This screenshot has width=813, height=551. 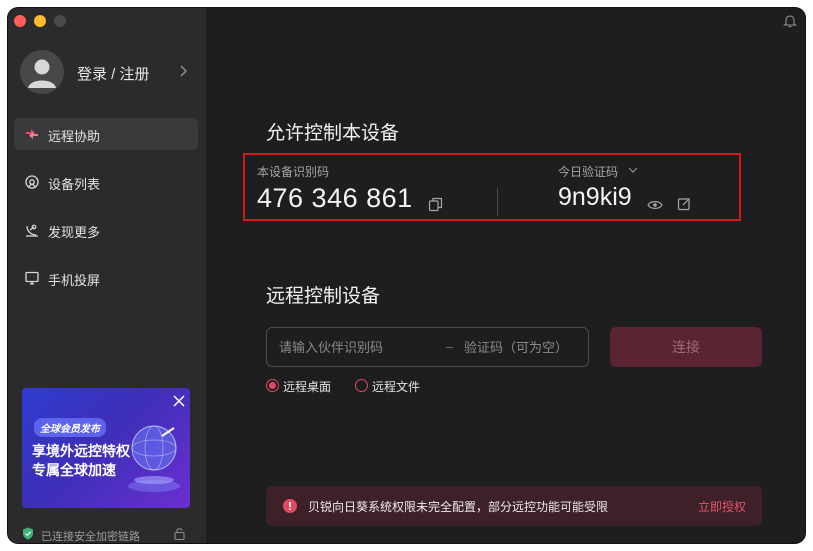 I want to click on sidebar-item-remote-assist: 远程协助, so click(x=106, y=134).